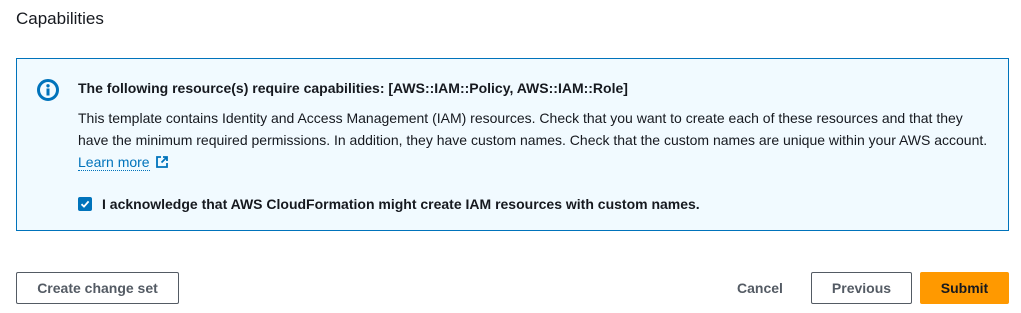 The image size is (1021, 313). What do you see at coordinates (162, 160) in the screenshot?
I see `external-link-icon` at bounding box center [162, 160].